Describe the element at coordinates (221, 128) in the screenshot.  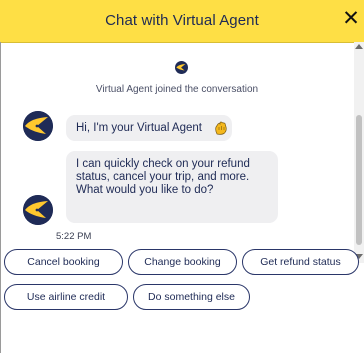
I see `waving-hand-emoji-icon` at that location.